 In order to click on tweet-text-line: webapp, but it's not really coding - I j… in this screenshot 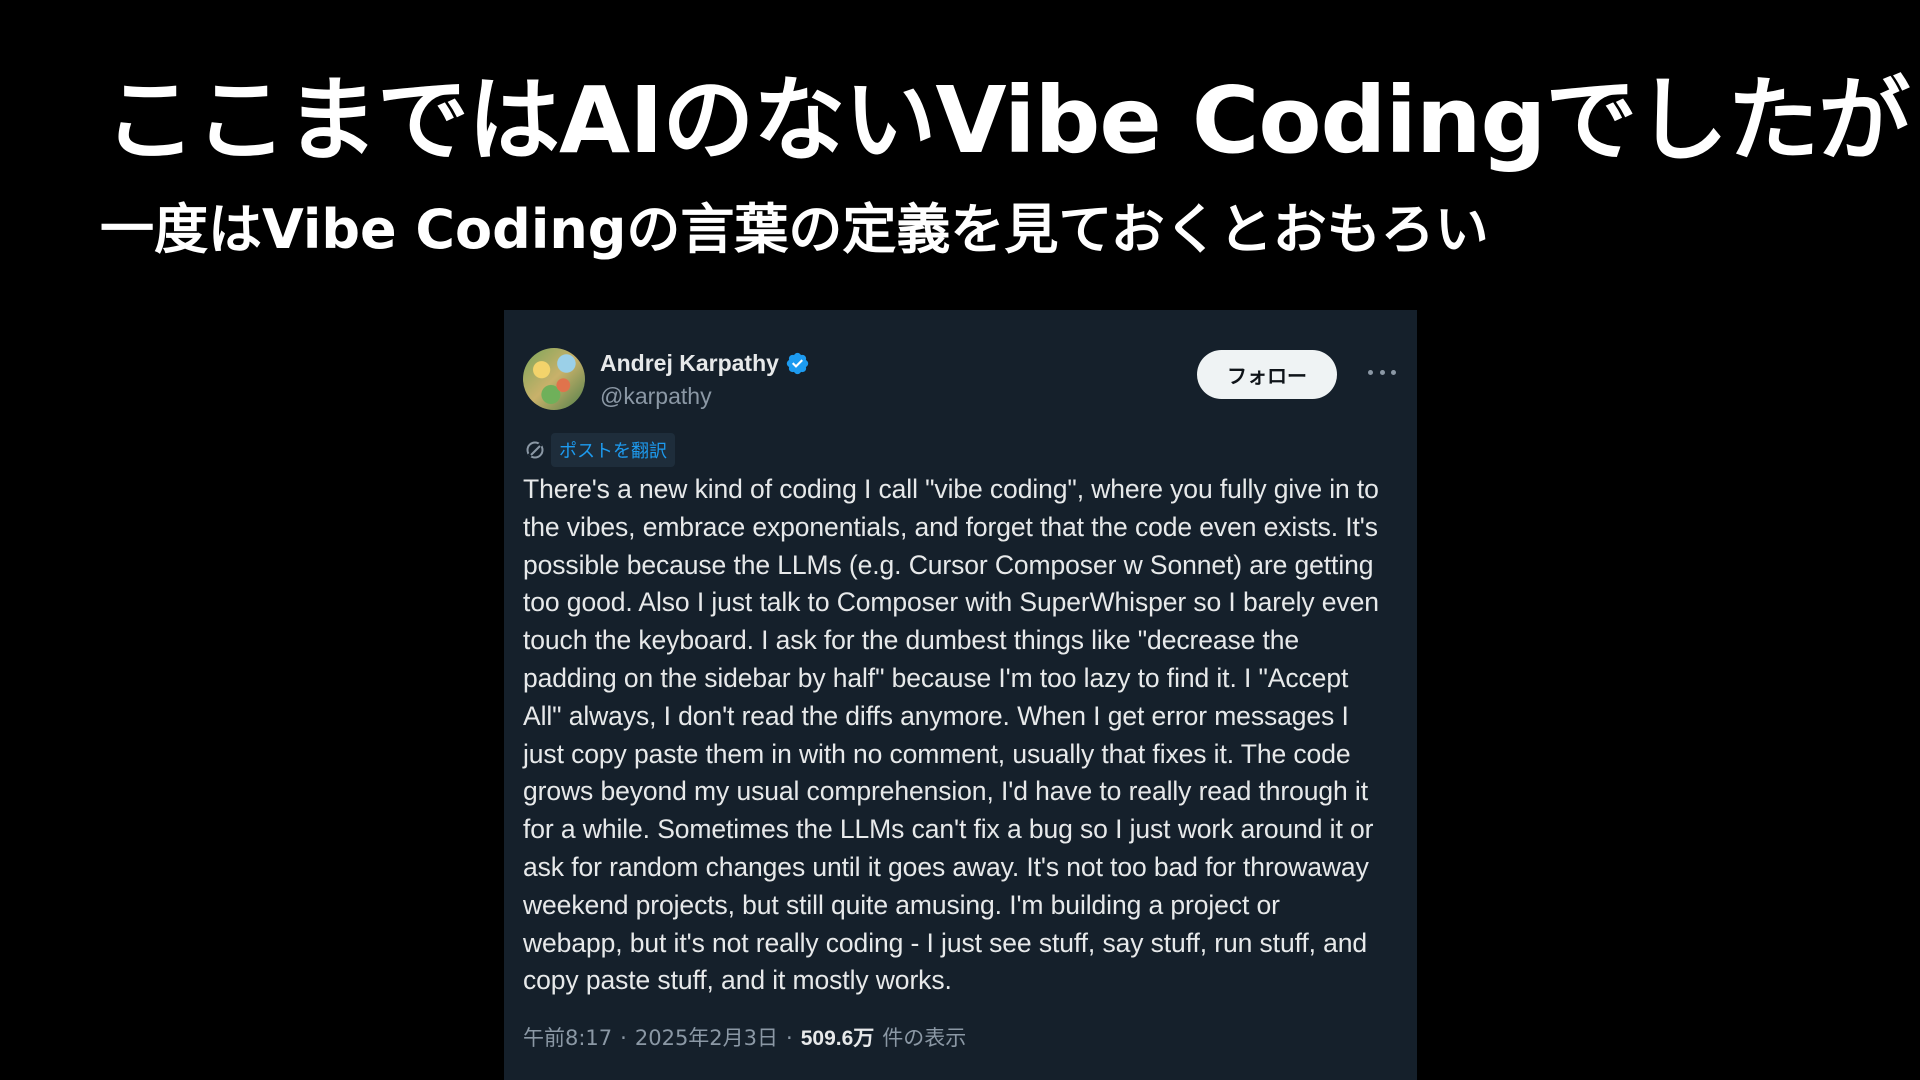, I will do `click(945, 942)`.